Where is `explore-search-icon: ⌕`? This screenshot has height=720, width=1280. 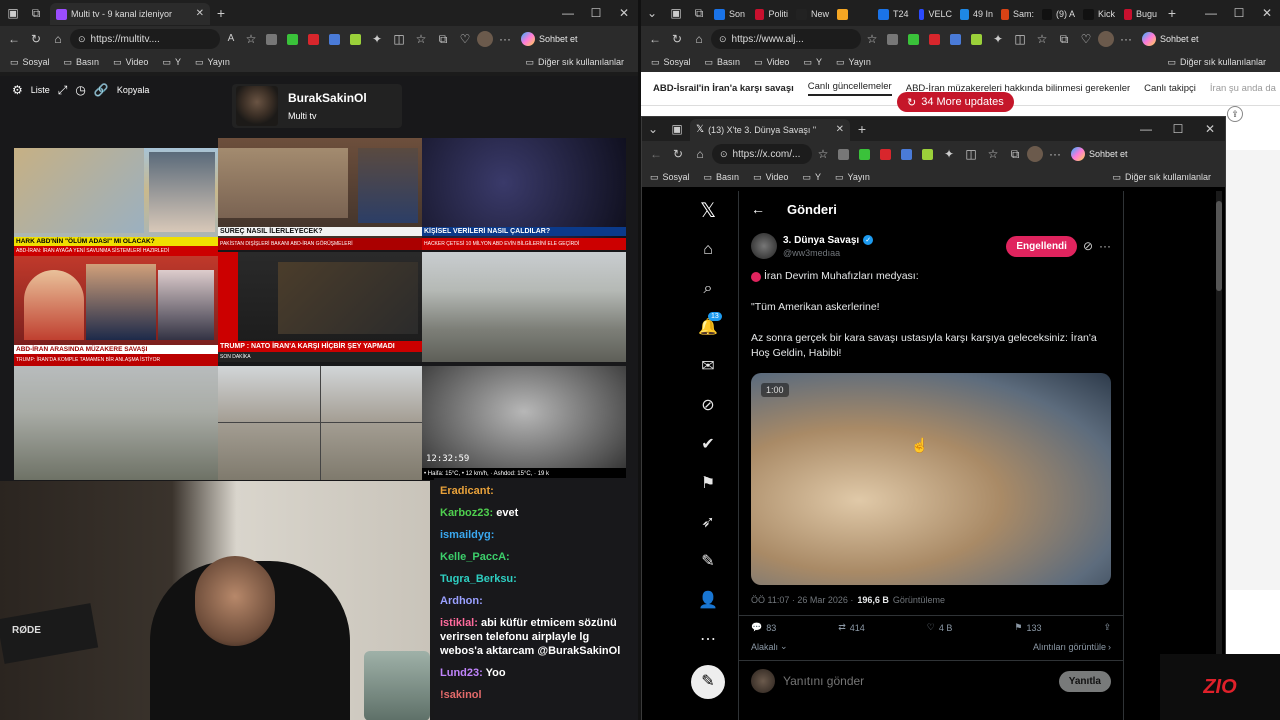
explore-search-icon: ⌕ is located at coordinates (708, 288).